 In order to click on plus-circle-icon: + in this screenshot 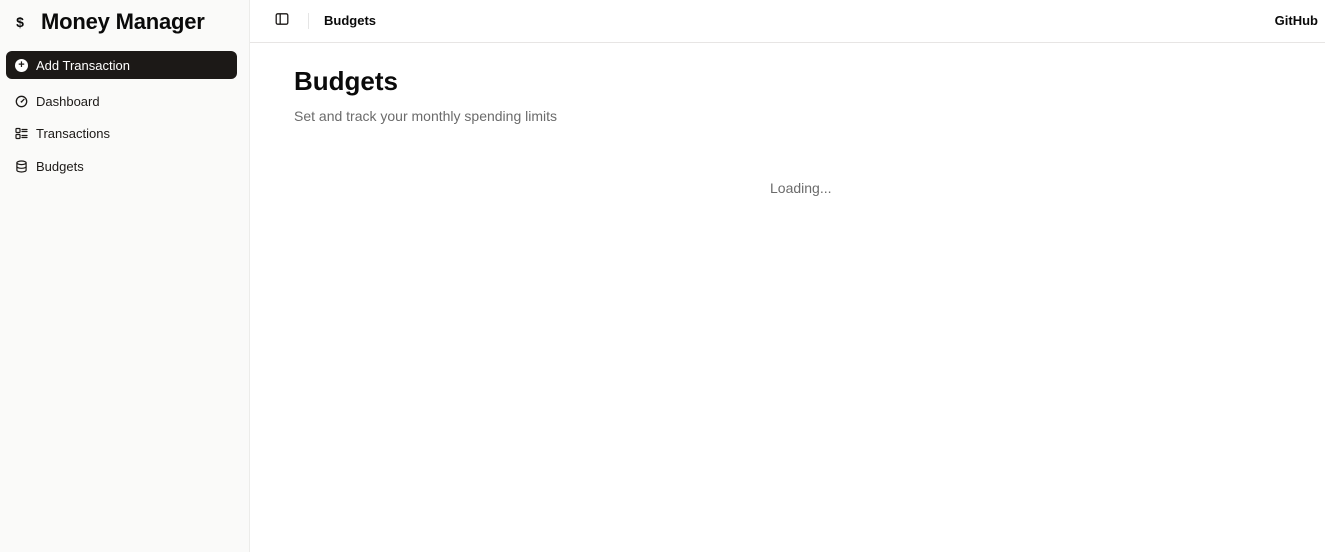, I will do `click(21, 65)`.